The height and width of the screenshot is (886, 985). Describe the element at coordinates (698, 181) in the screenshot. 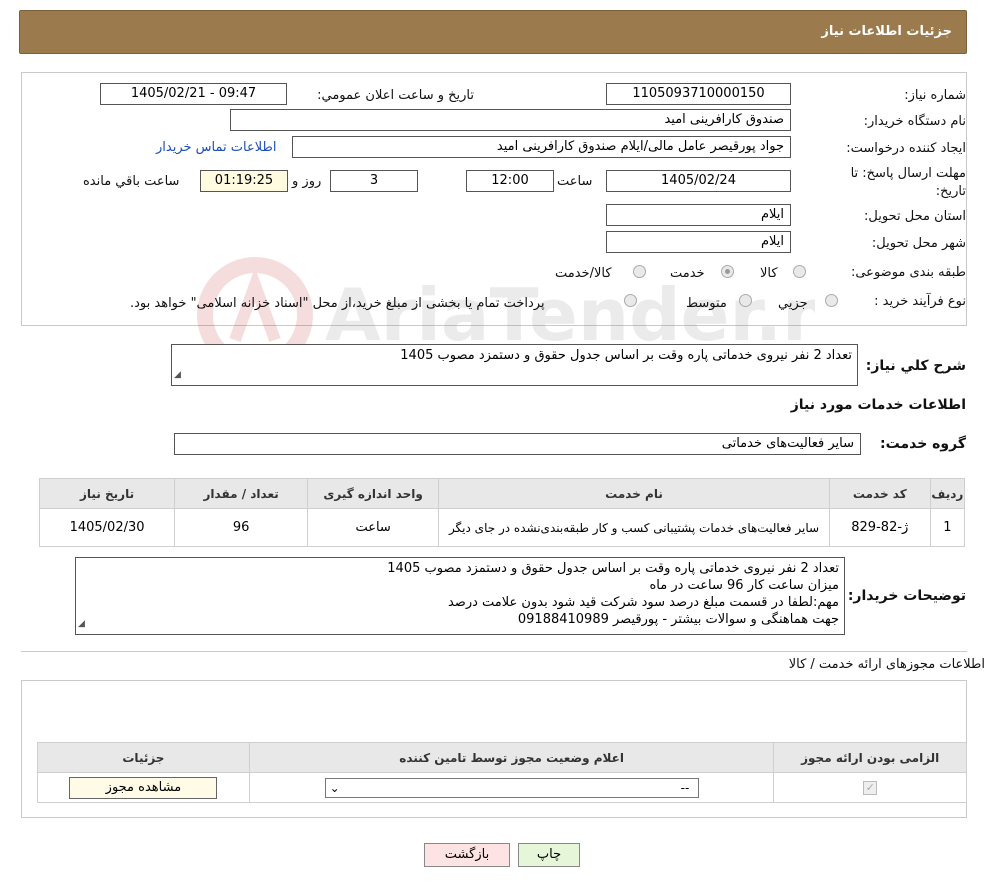

I see `deadline-date-field: 1405/02/24` at that location.